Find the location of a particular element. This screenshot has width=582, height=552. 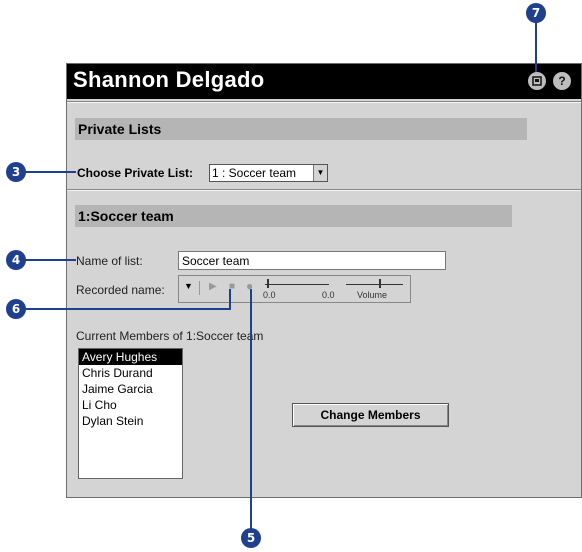

divider-top is located at coordinates (324, 102).